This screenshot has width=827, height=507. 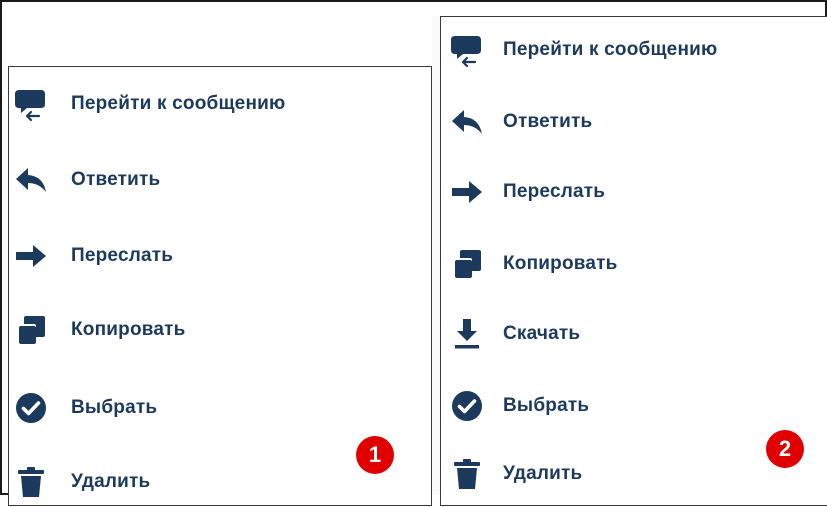 What do you see at coordinates (634, 334) in the screenshot?
I see `menu2-item-download: Скачать` at bounding box center [634, 334].